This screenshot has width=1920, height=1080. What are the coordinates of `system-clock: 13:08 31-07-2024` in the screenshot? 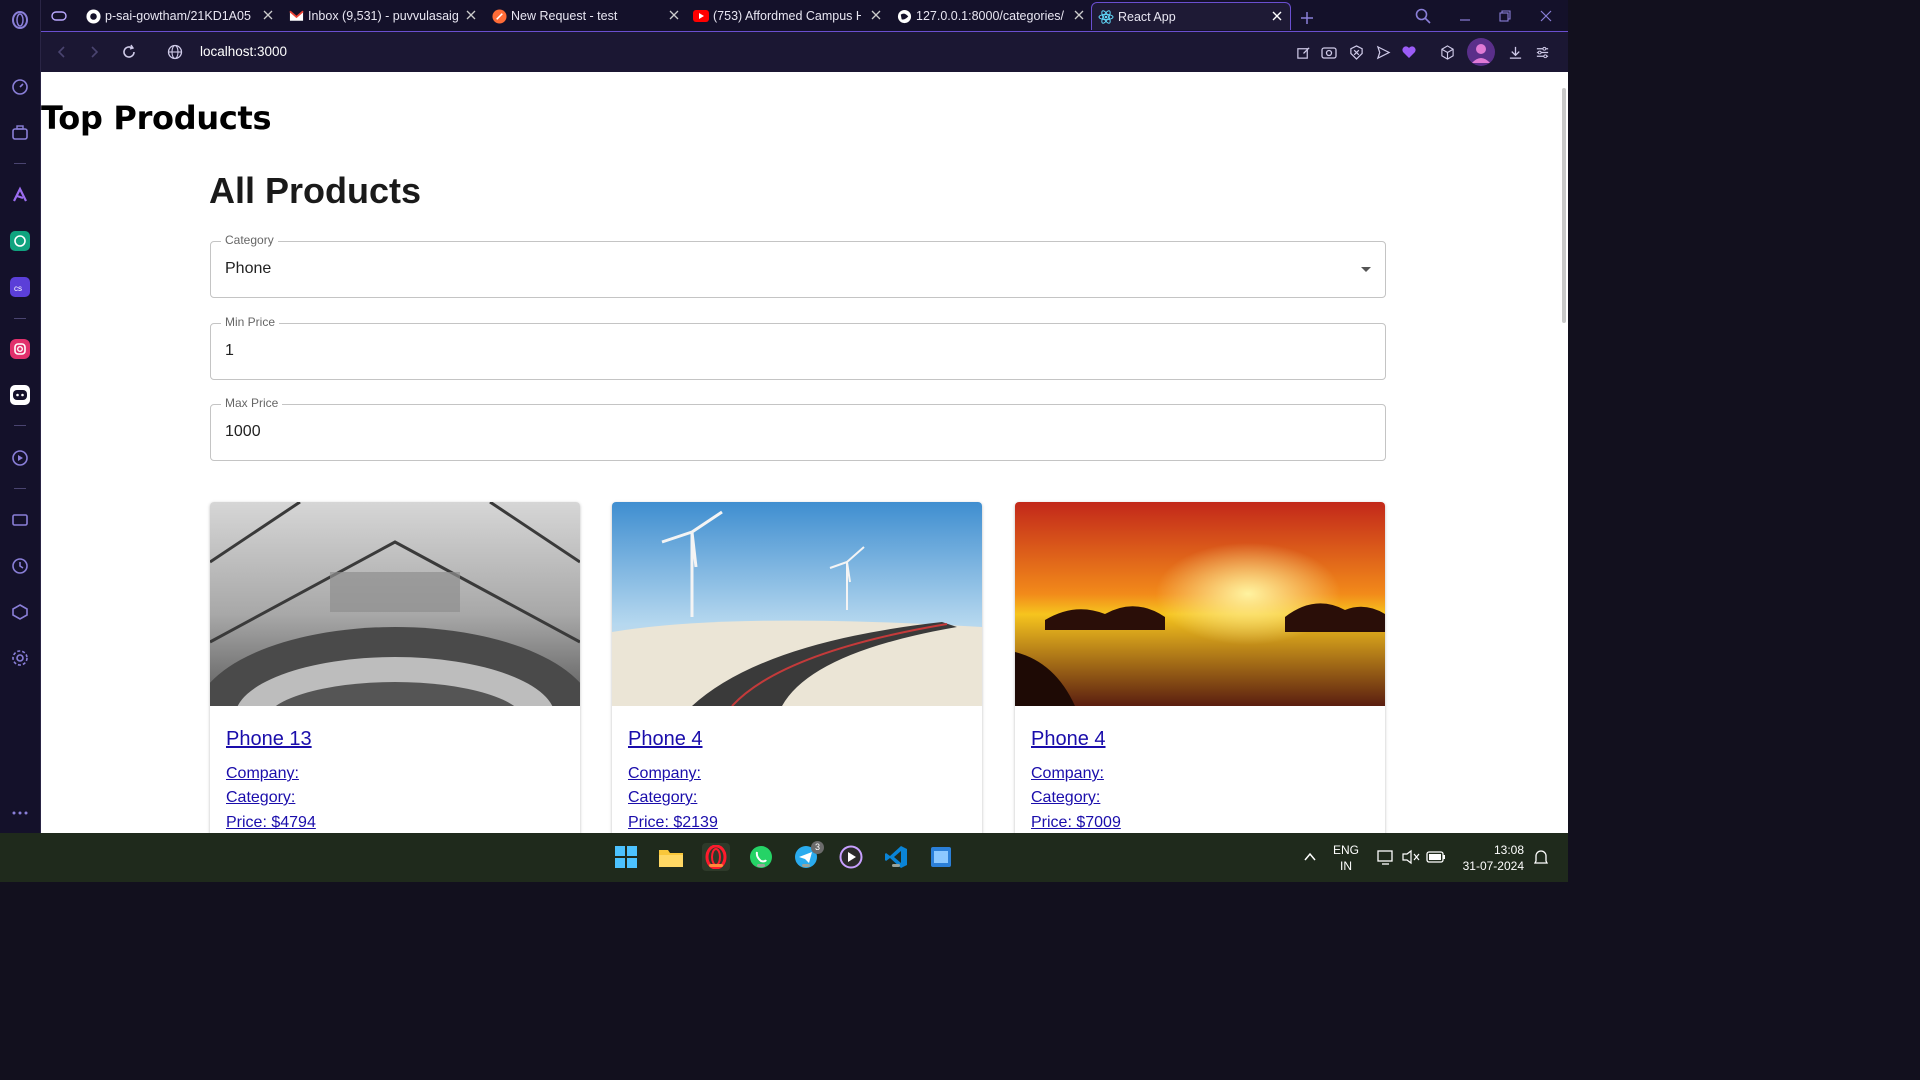 It's located at (1492, 858).